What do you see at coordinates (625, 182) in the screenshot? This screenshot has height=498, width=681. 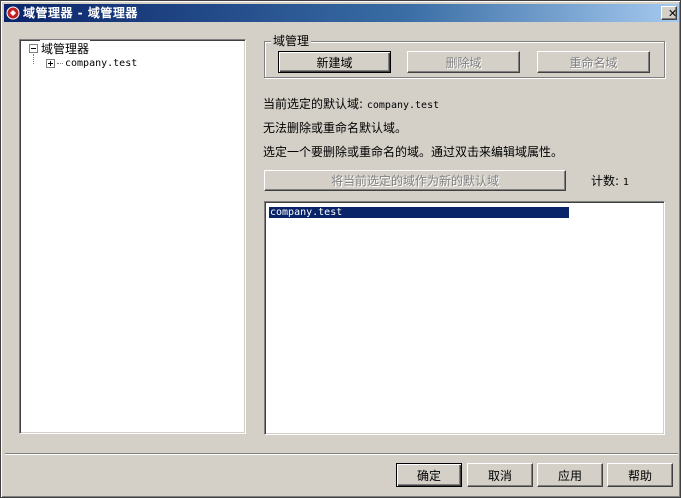 I see `count-value: 1` at bounding box center [625, 182].